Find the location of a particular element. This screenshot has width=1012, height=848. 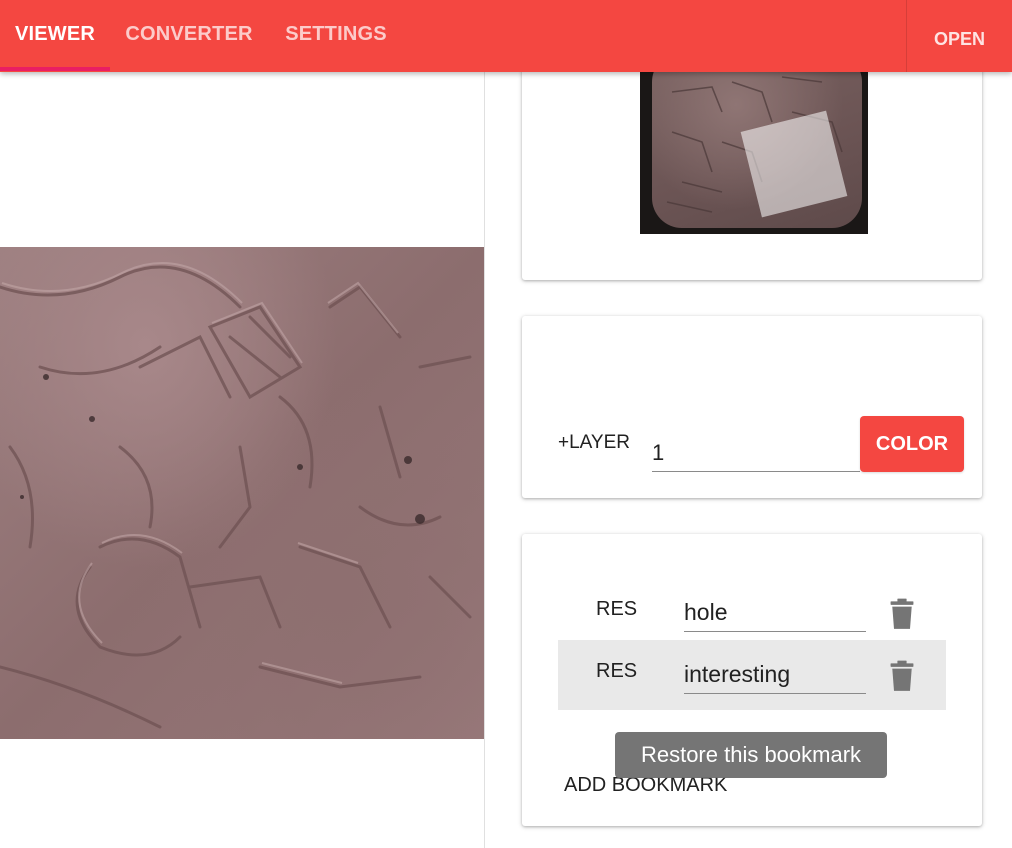

app-bar: VIEWER CONVERTER SETTINGS OPEN is located at coordinates (506, 36).